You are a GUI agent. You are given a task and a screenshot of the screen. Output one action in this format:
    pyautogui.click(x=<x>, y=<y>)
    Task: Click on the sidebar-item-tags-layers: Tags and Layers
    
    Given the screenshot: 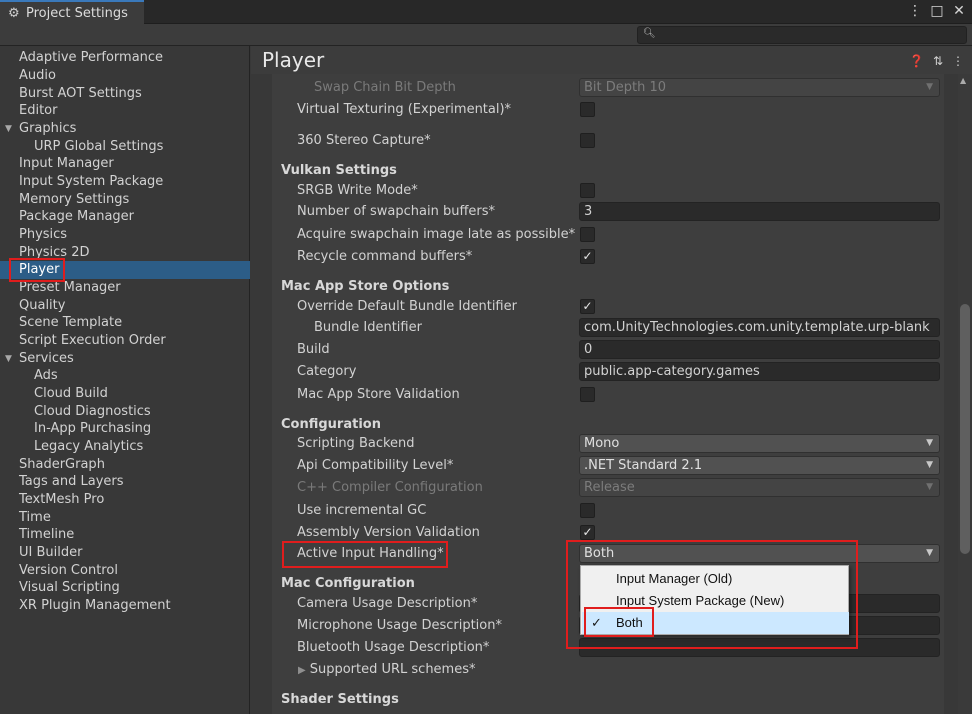 What is the action you would take?
    pyautogui.click(x=125, y=482)
    